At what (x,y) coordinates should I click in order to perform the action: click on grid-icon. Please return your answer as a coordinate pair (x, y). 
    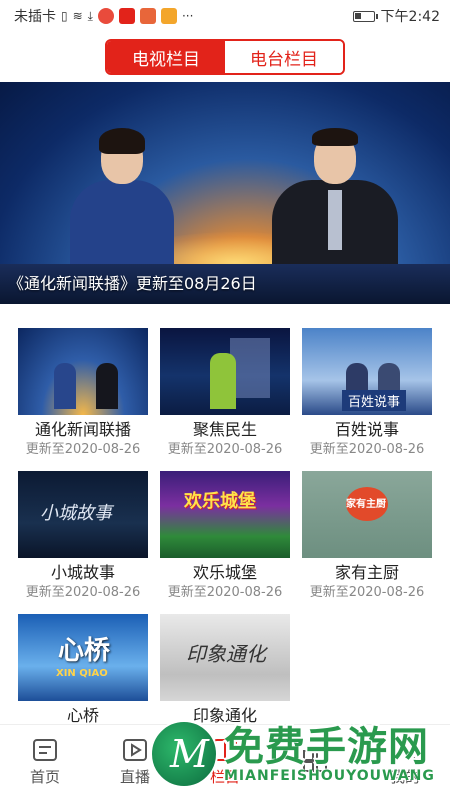
    Looking at the image, I should click on (315, 761).